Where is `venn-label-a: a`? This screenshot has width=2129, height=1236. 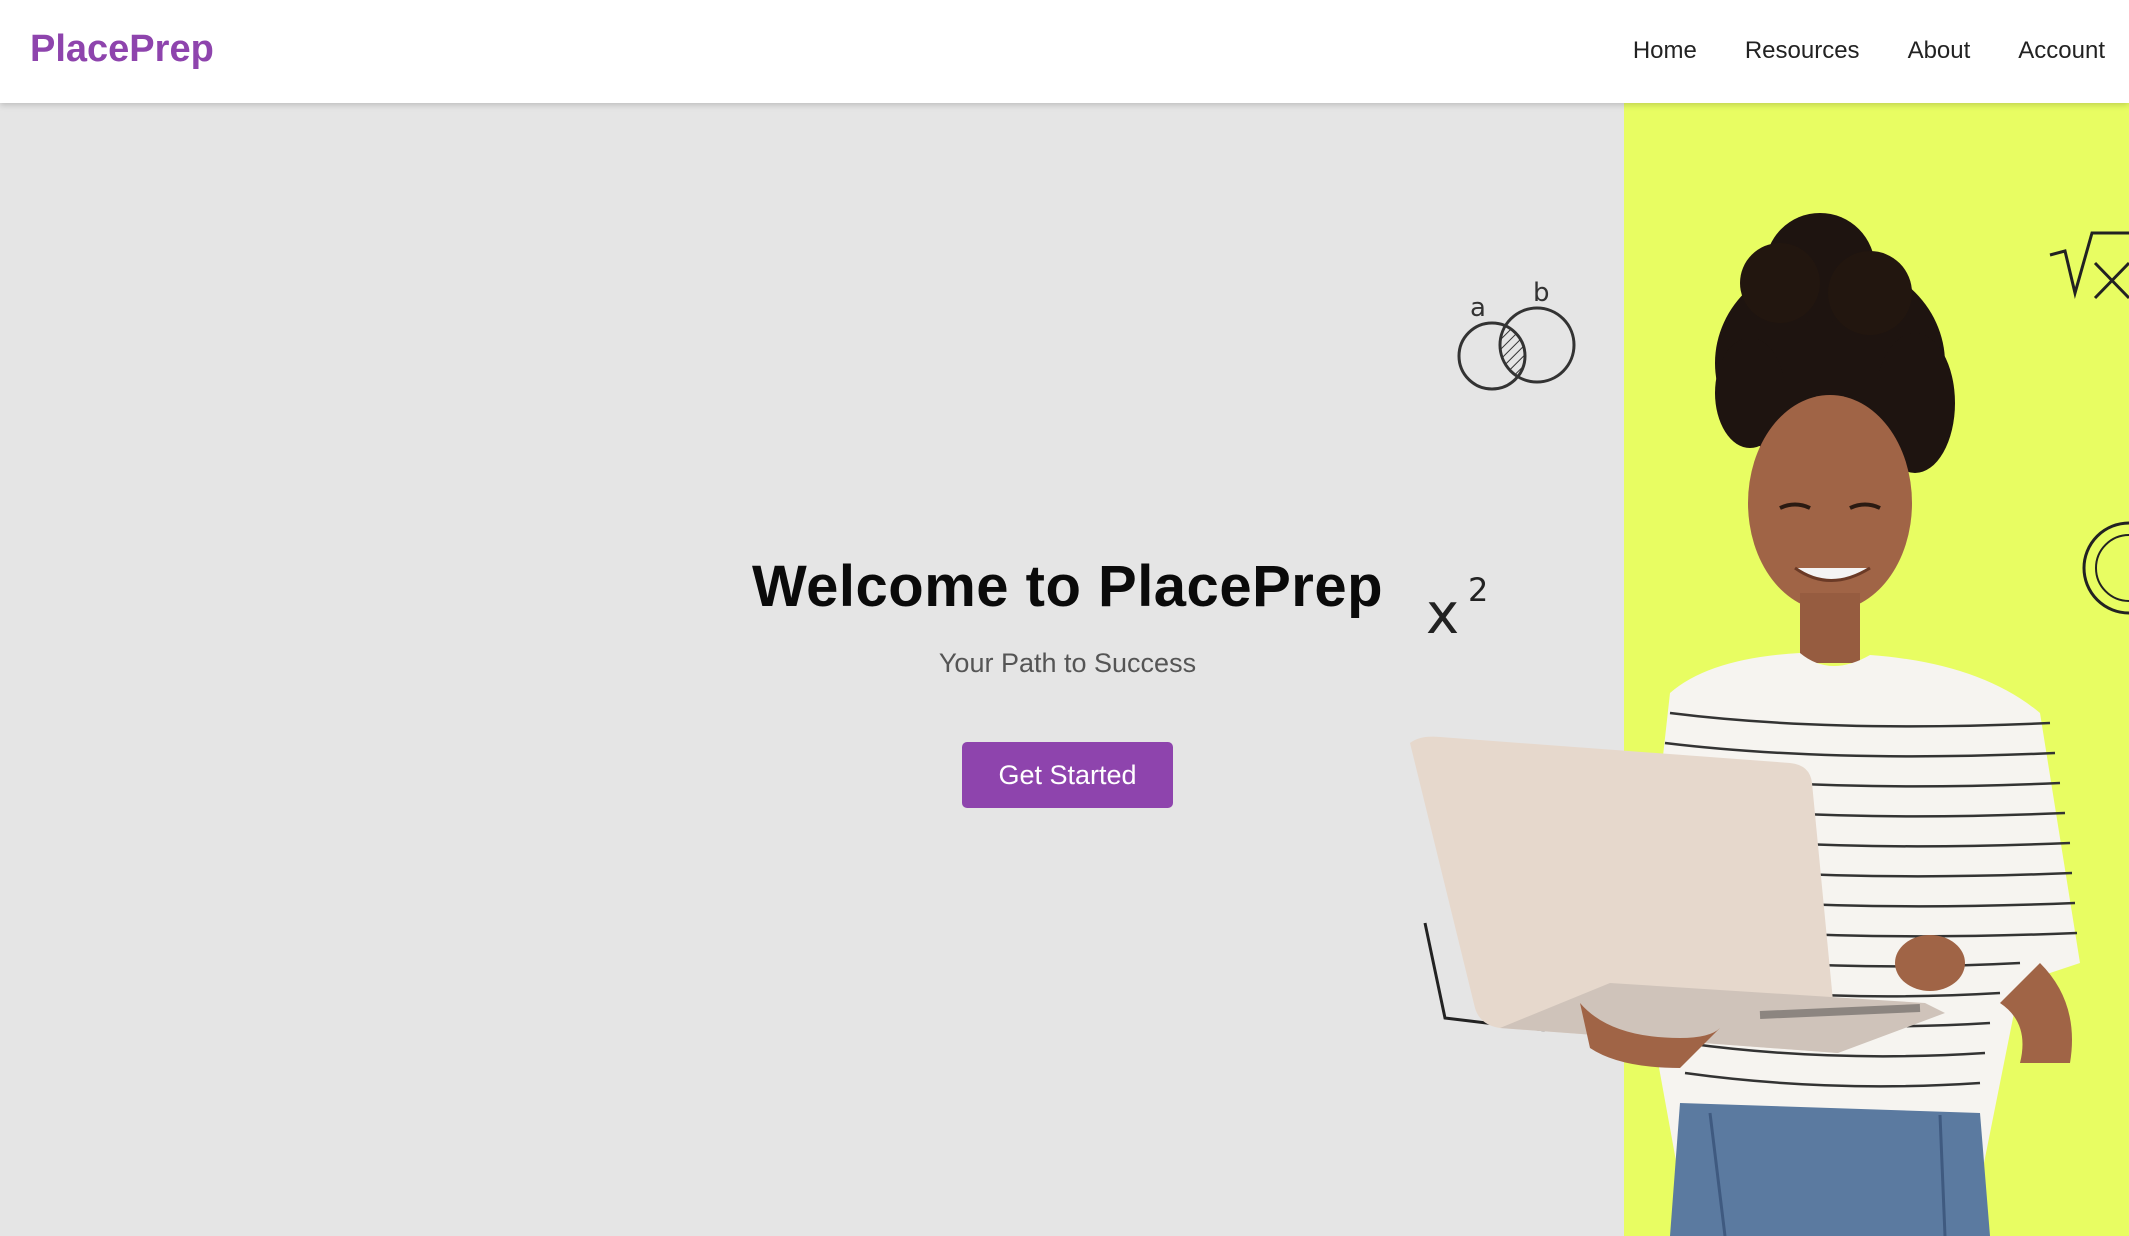
venn-label-a: a is located at coordinates (1478, 308).